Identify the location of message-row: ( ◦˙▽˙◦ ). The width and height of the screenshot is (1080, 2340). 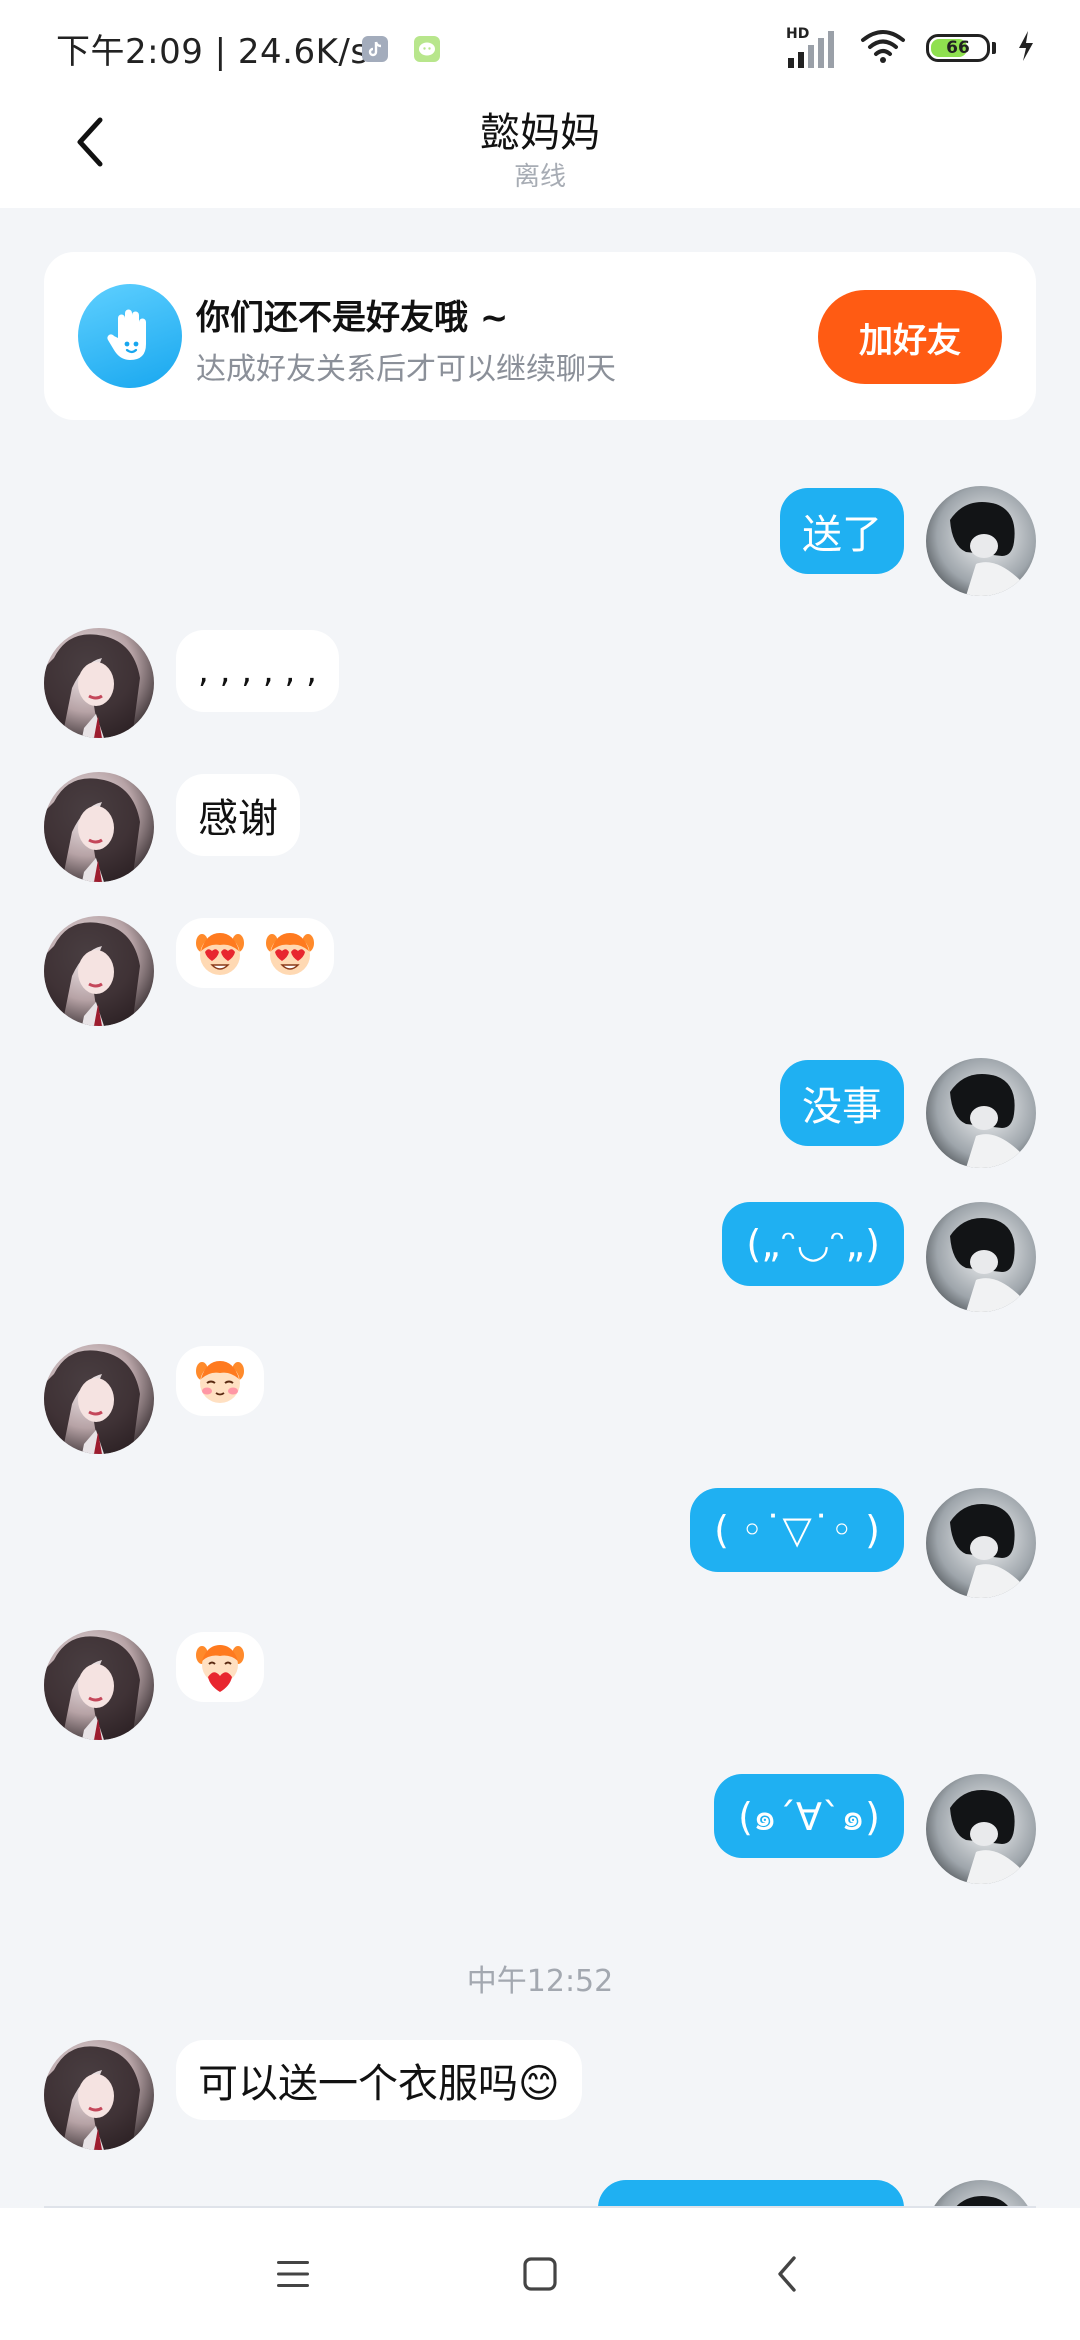
(540, 1543).